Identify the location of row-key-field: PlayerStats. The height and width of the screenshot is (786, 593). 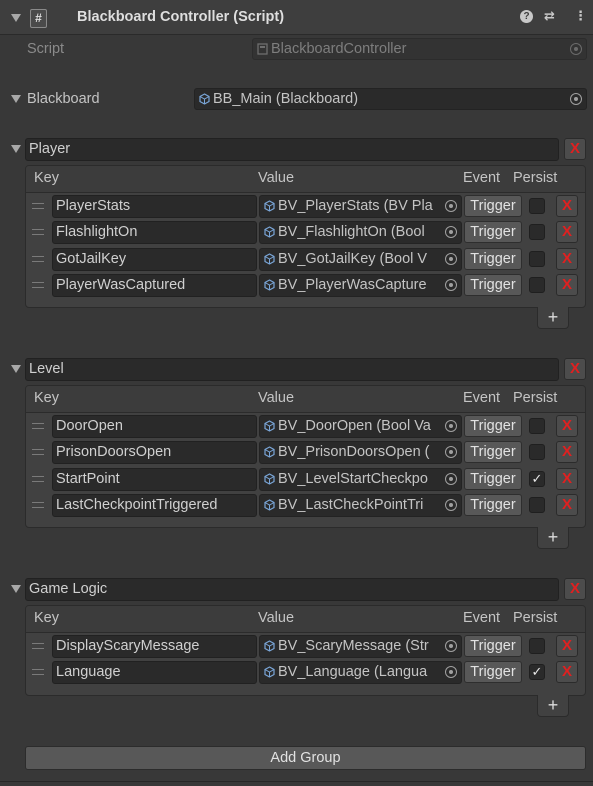
(154, 206).